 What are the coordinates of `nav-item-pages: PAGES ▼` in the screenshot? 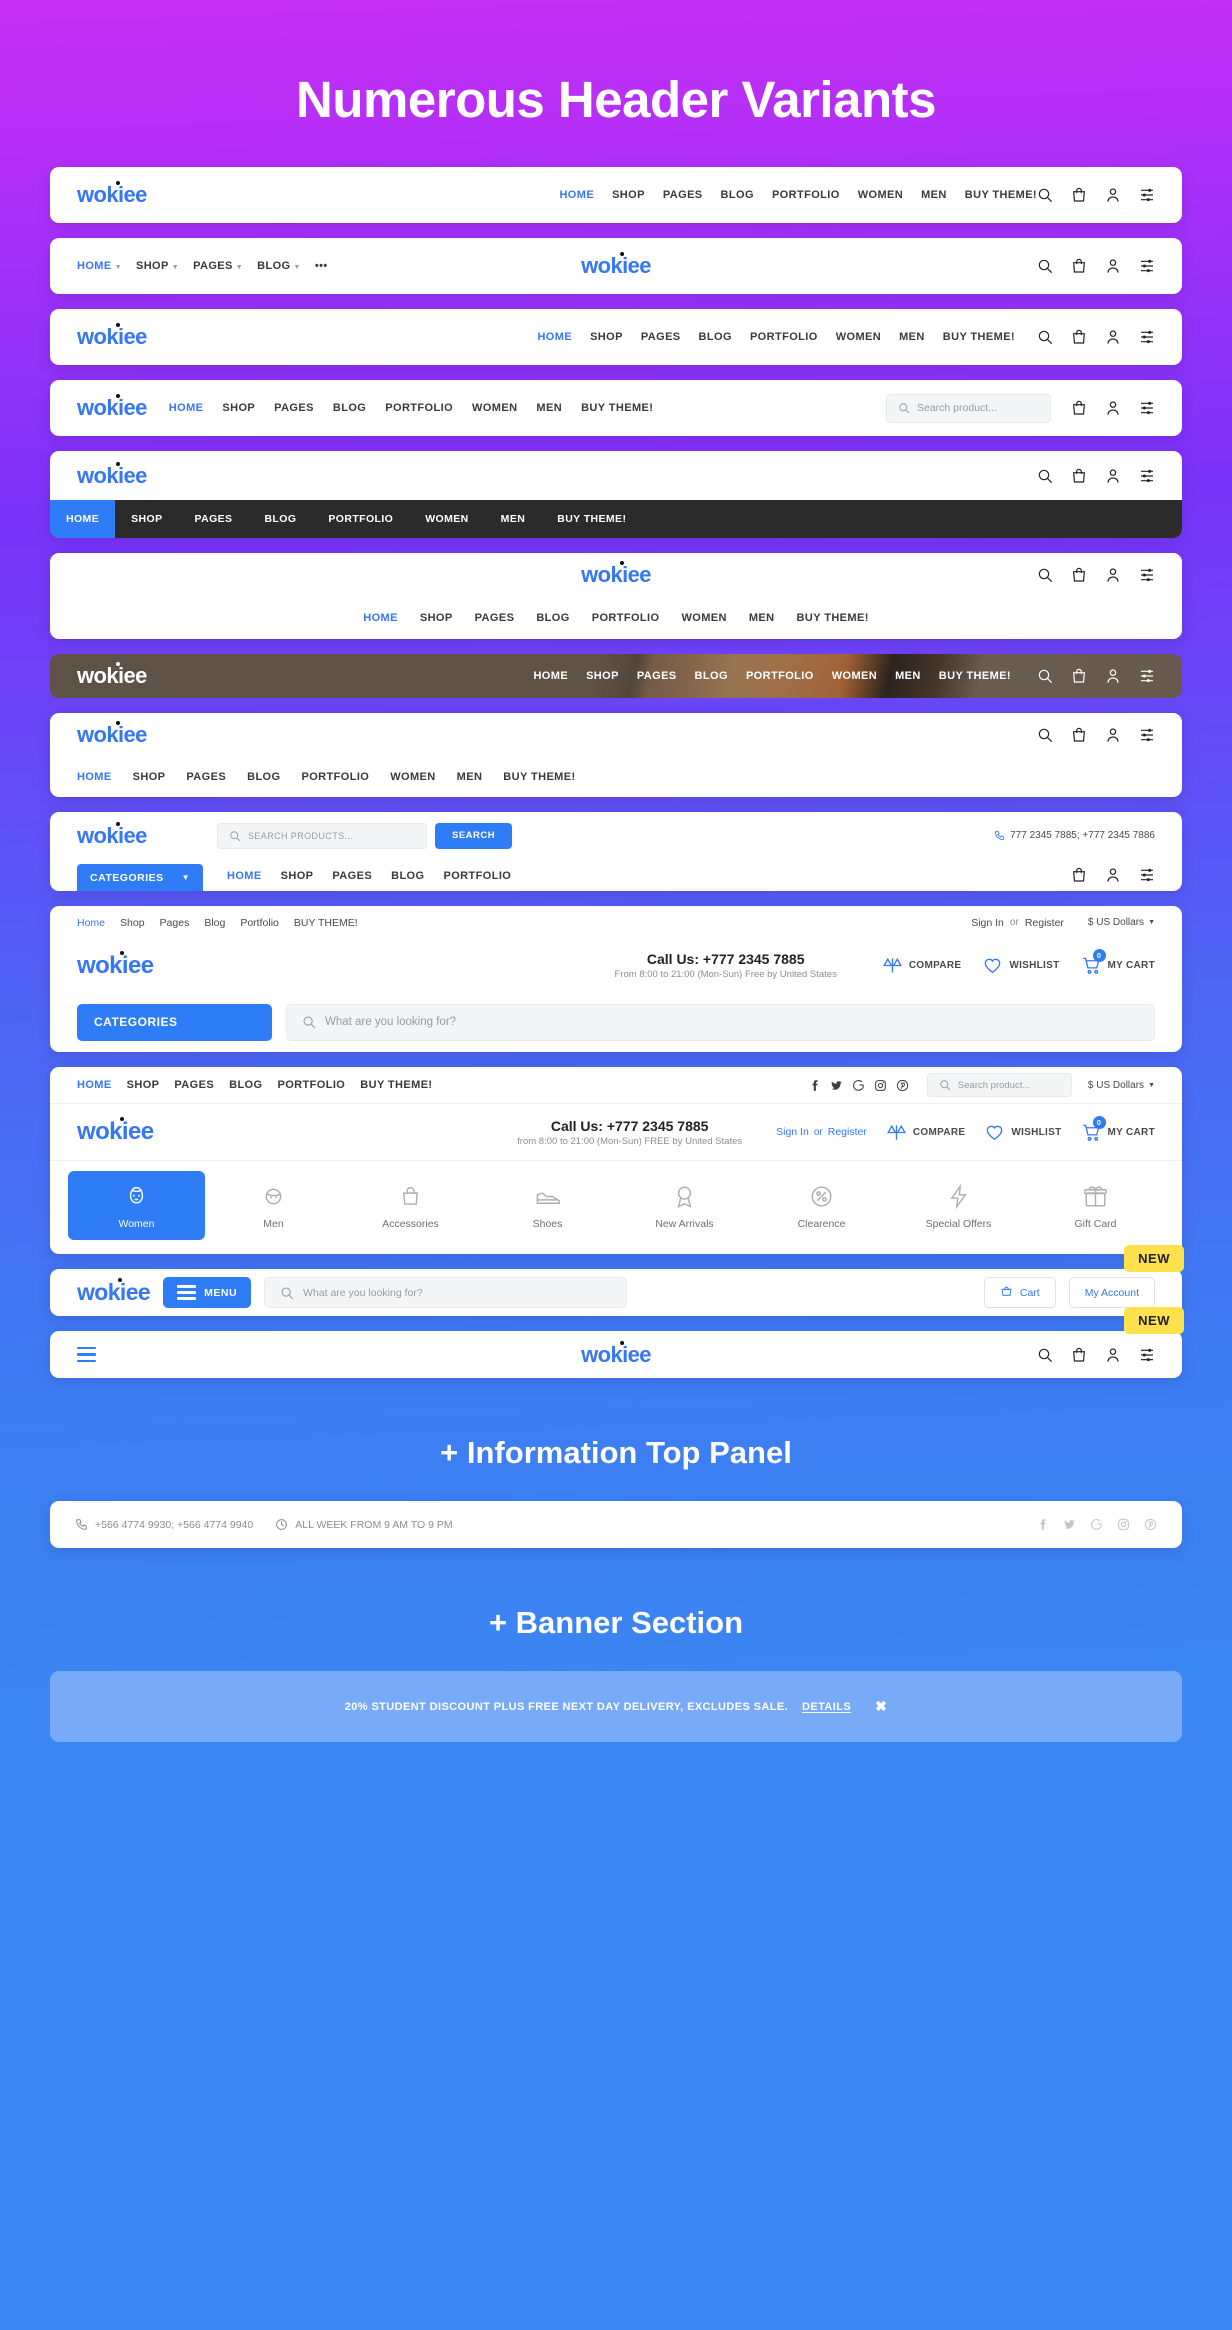 It's located at (218, 266).